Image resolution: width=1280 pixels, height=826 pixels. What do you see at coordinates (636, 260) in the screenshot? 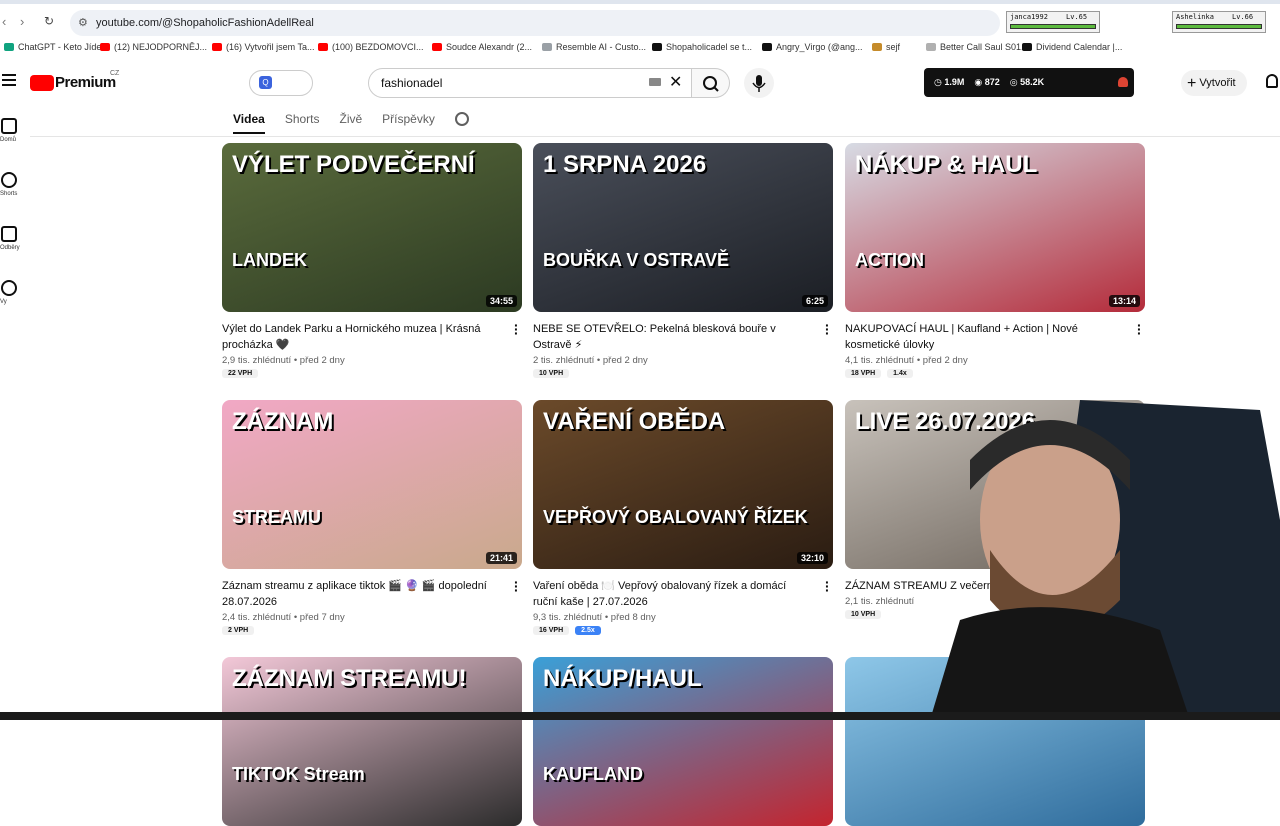
I see `thumbnail-subtext: BOUŘKA V OSTRAVĚ` at bounding box center [636, 260].